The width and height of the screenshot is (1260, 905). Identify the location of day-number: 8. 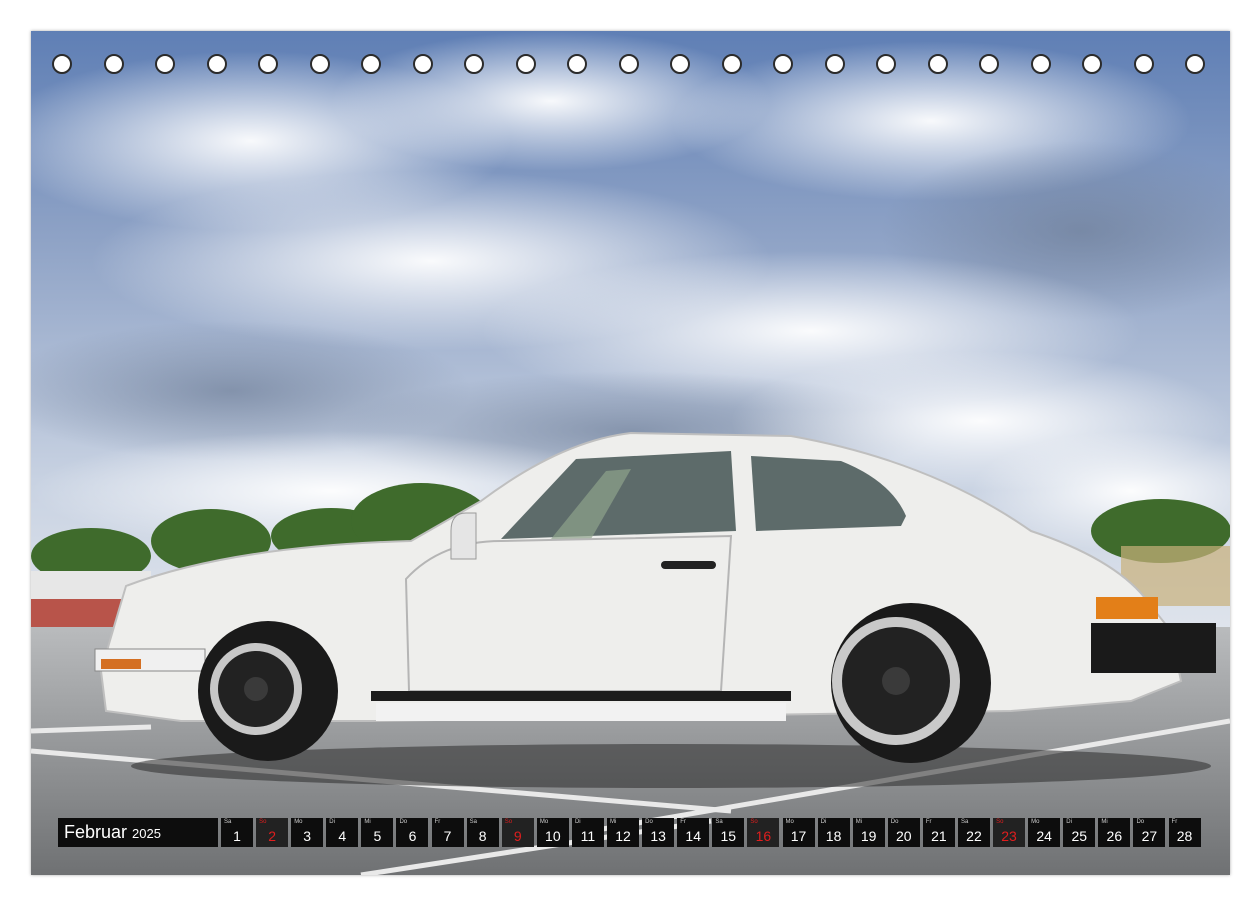
(482, 836).